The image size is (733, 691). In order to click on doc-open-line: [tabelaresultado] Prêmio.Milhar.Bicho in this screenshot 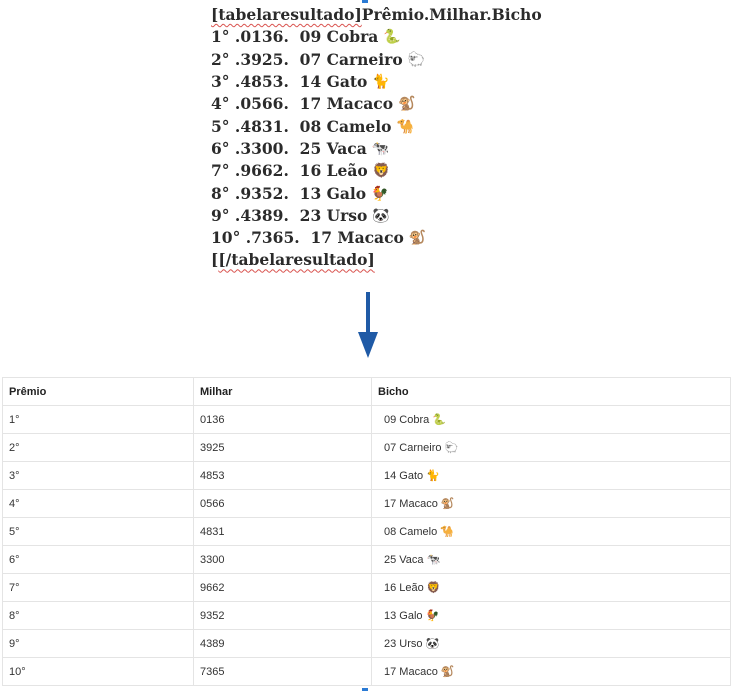, I will do `click(376, 15)`.